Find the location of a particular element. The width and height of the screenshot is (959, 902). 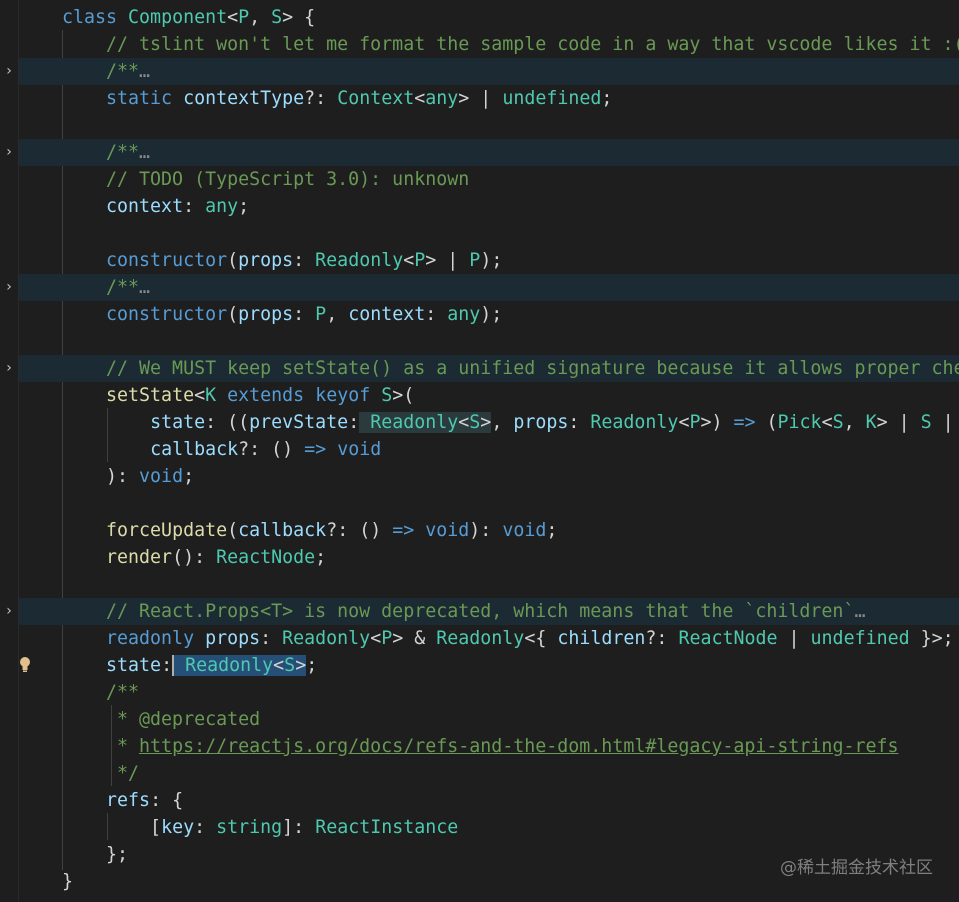

code-line: */ is located at coordinates (489, 773).